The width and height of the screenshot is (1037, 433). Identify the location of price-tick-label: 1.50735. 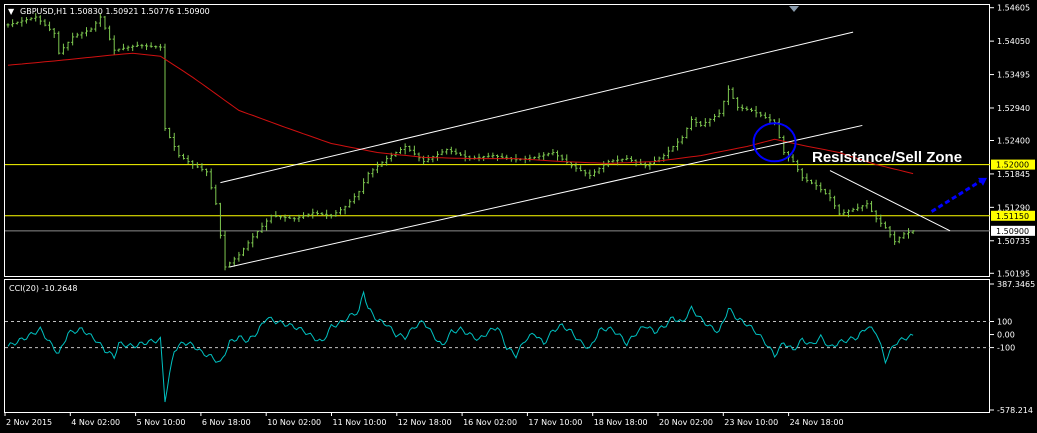
(1013, 241).